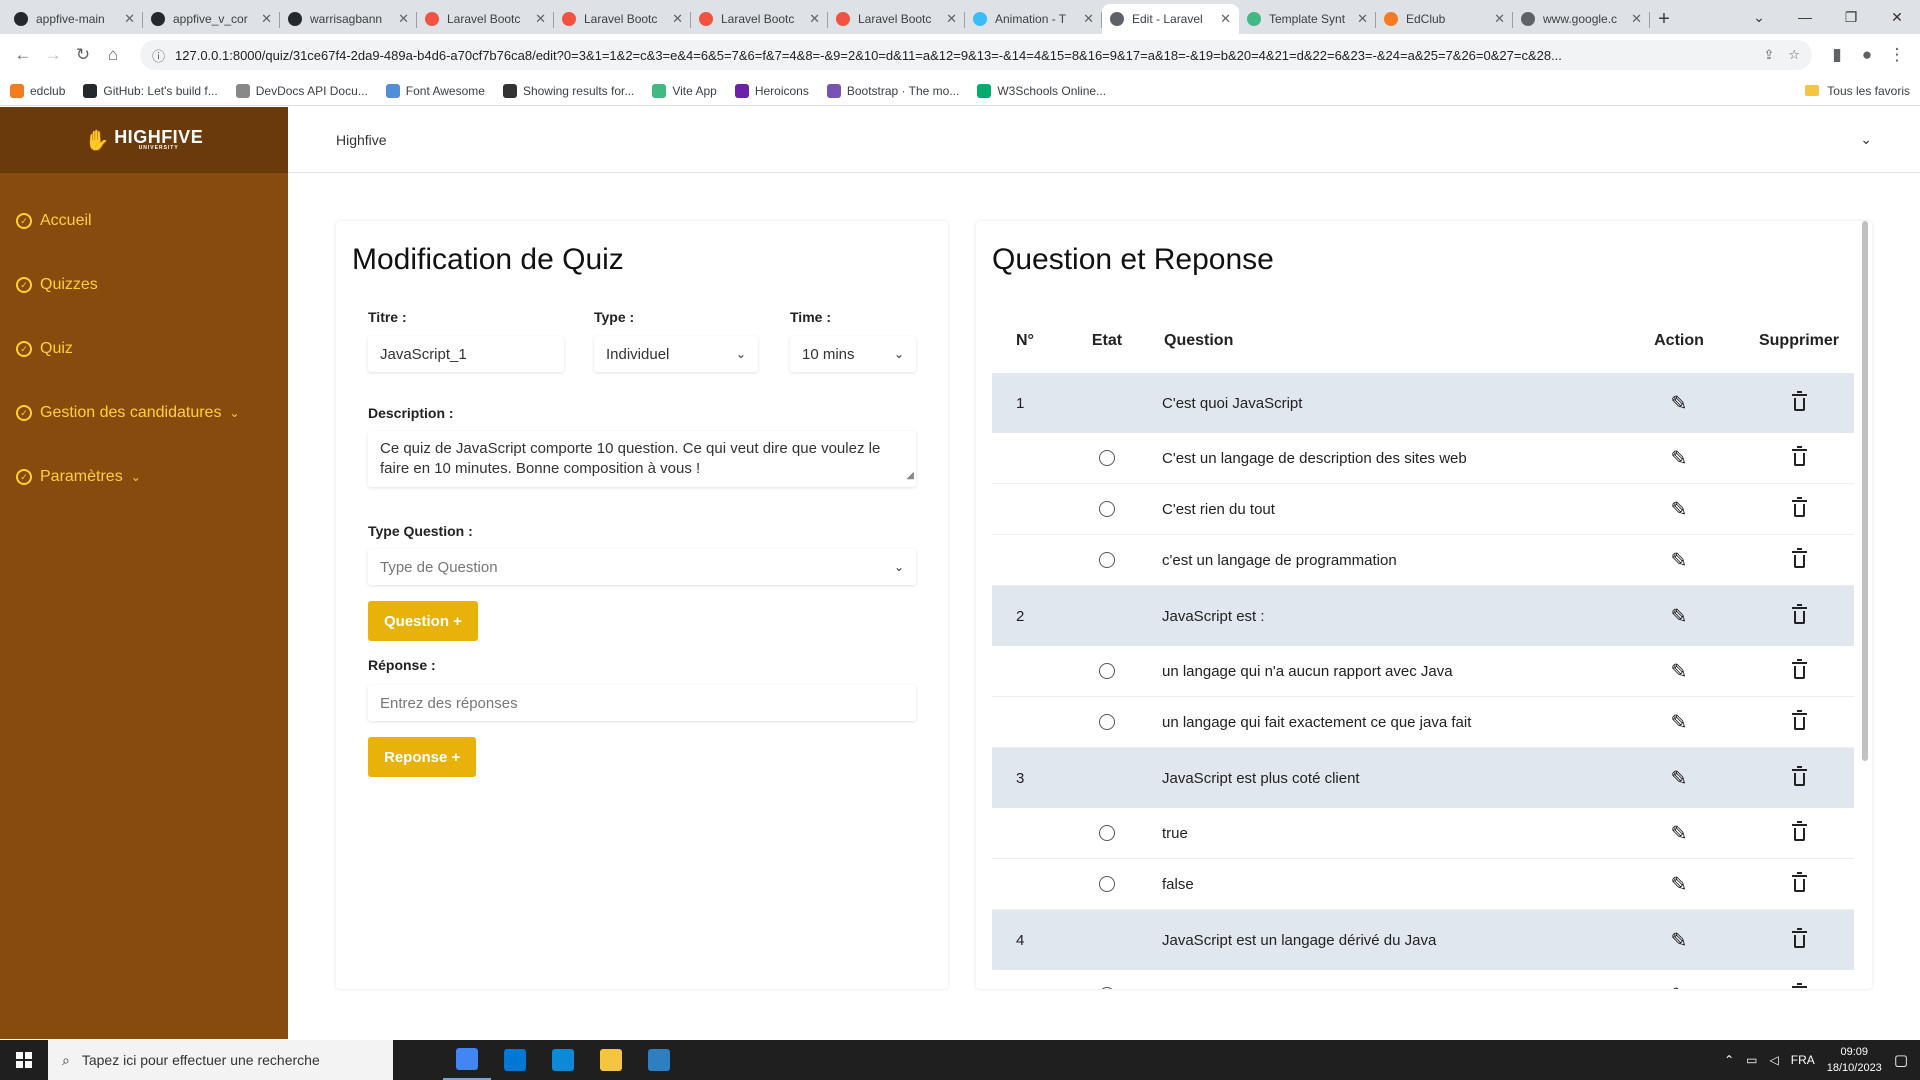 The height and width of the screenshot is (1080, 1920). What do you see at coordinates (1854, 1060) in the screenshot?
I see `clock: 09:09 18/10/2023` at bounding box center [1854, 1060].